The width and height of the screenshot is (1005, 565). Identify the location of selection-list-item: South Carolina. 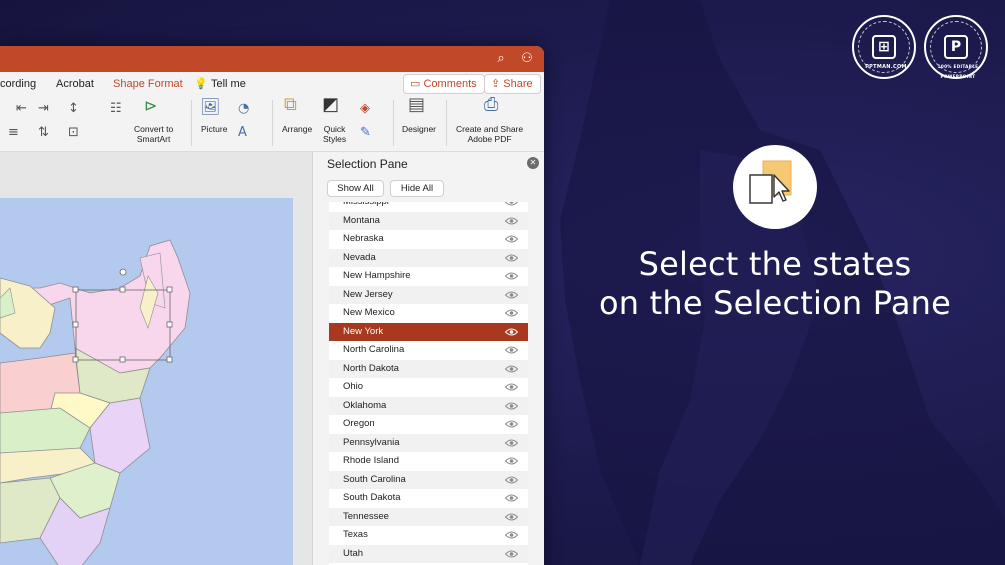
(428, 479).